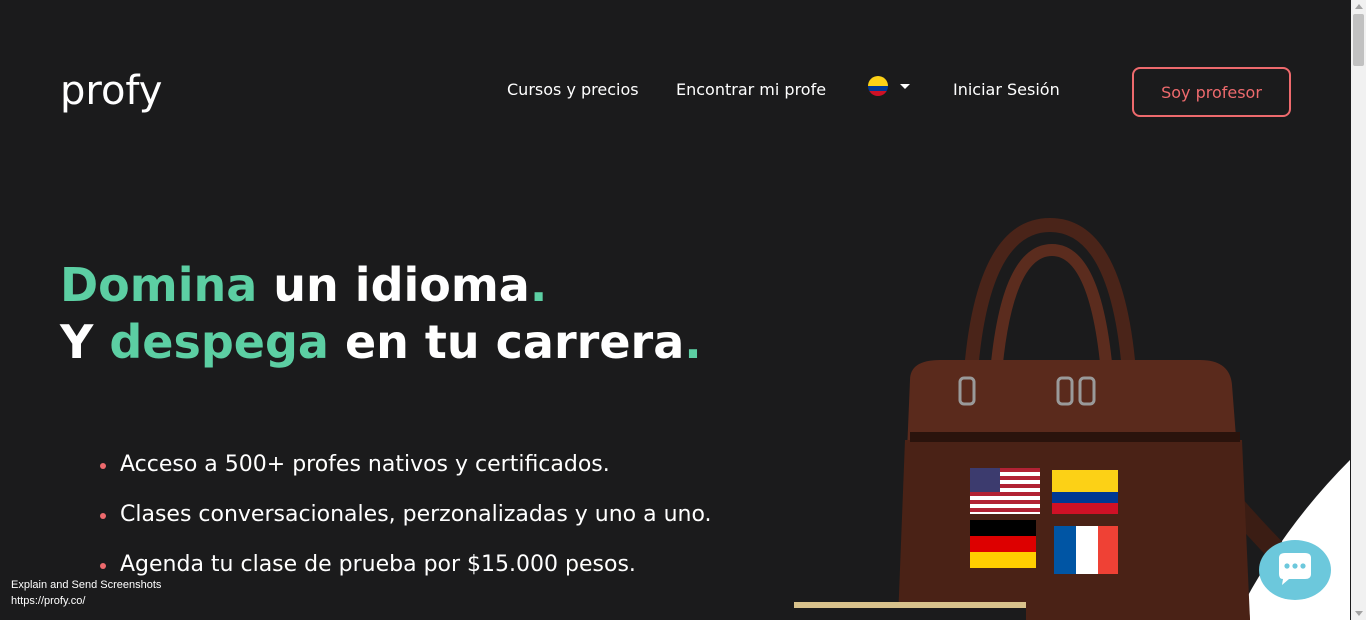  Describe the element at coordinates (910, 614) in the screenshot. I see `book-box-label` at that location.